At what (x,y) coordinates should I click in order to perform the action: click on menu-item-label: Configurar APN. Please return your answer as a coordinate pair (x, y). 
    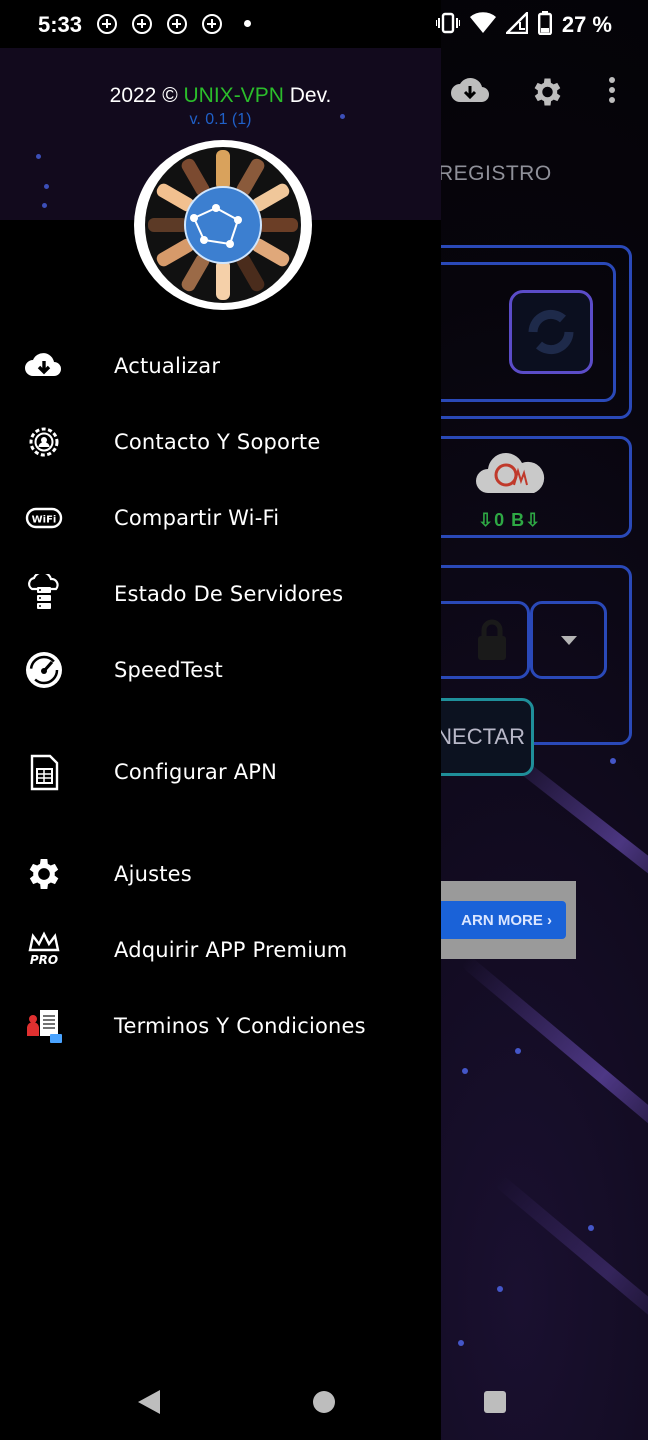
    Looking at the image, I should click on (196, 772).